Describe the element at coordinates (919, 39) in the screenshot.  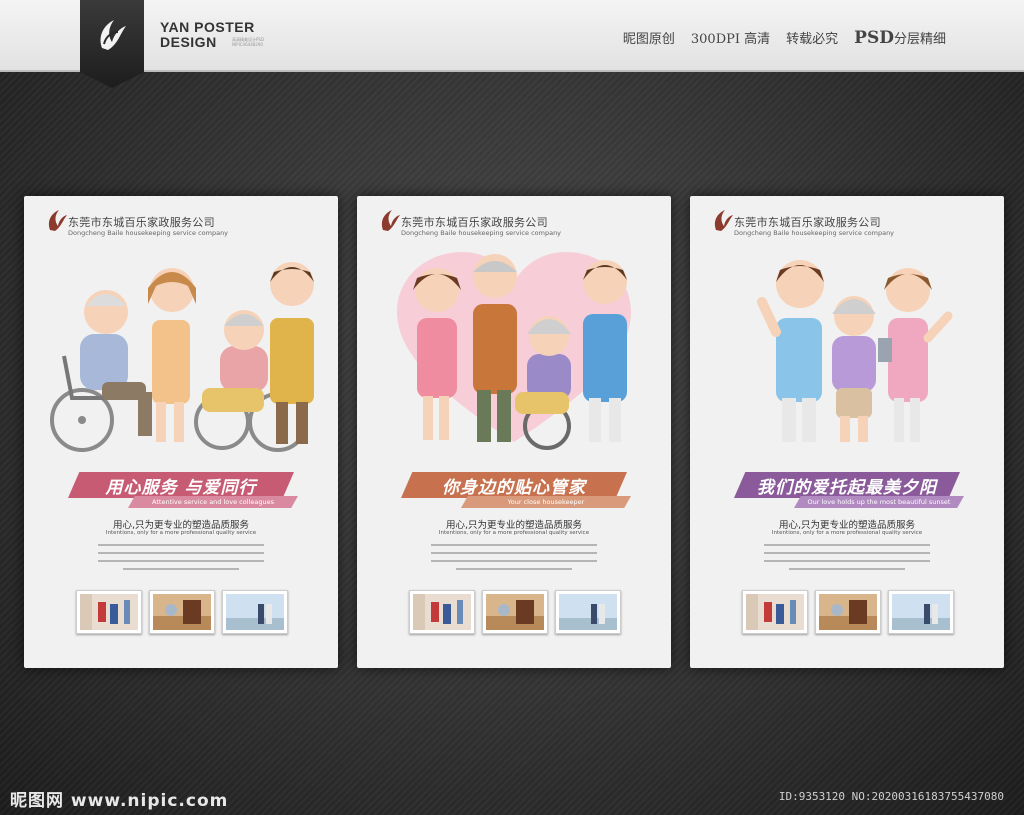
I see `psd-suffix: 分层精细` at that location.